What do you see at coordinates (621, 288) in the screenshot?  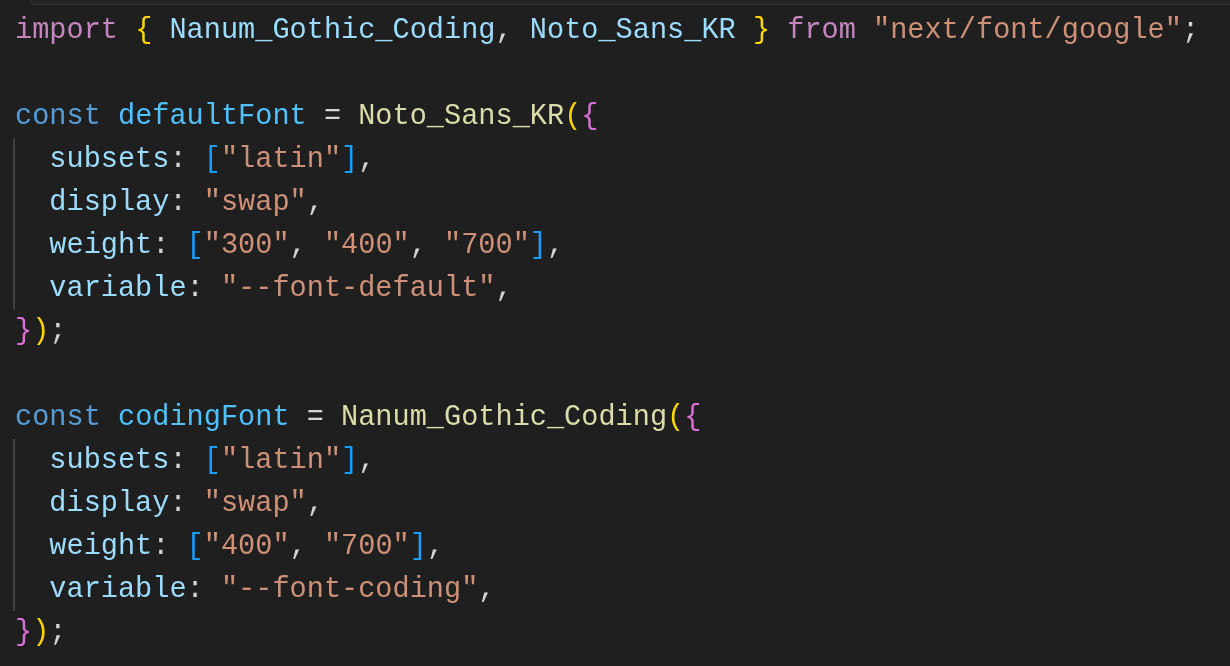 I see `code-line: variable: "--font-default",` at bounding box center [621, 288].